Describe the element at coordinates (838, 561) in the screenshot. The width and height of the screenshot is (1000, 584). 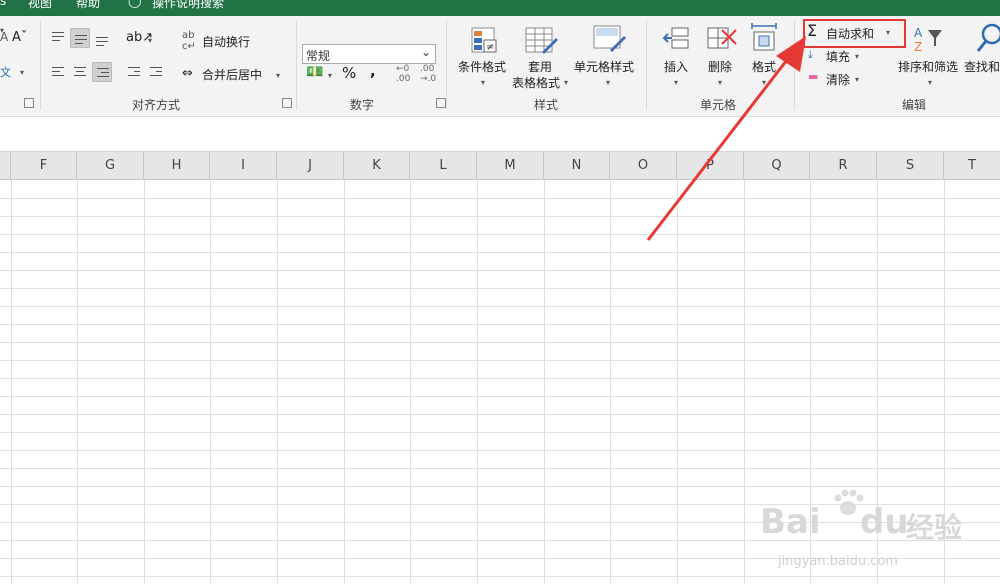
I see `watermark-url: jingyan.baidu.com` at that location.